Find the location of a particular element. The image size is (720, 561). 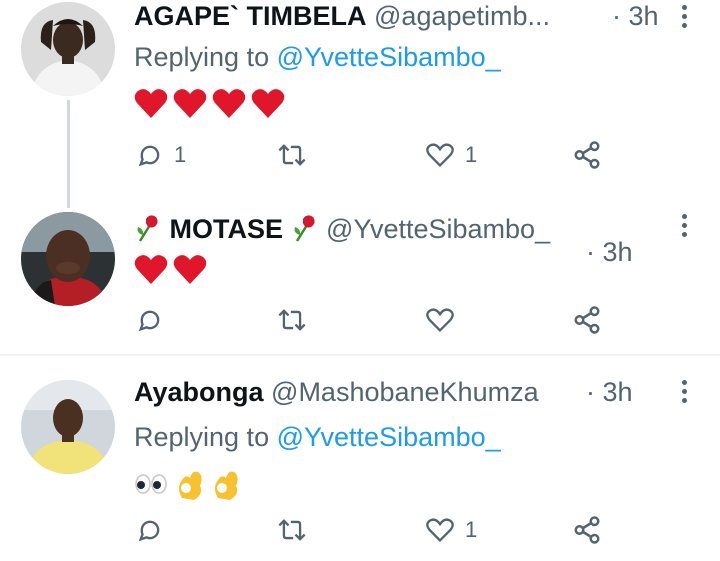

reply-button: 1 is located at coordinates (161, 155).